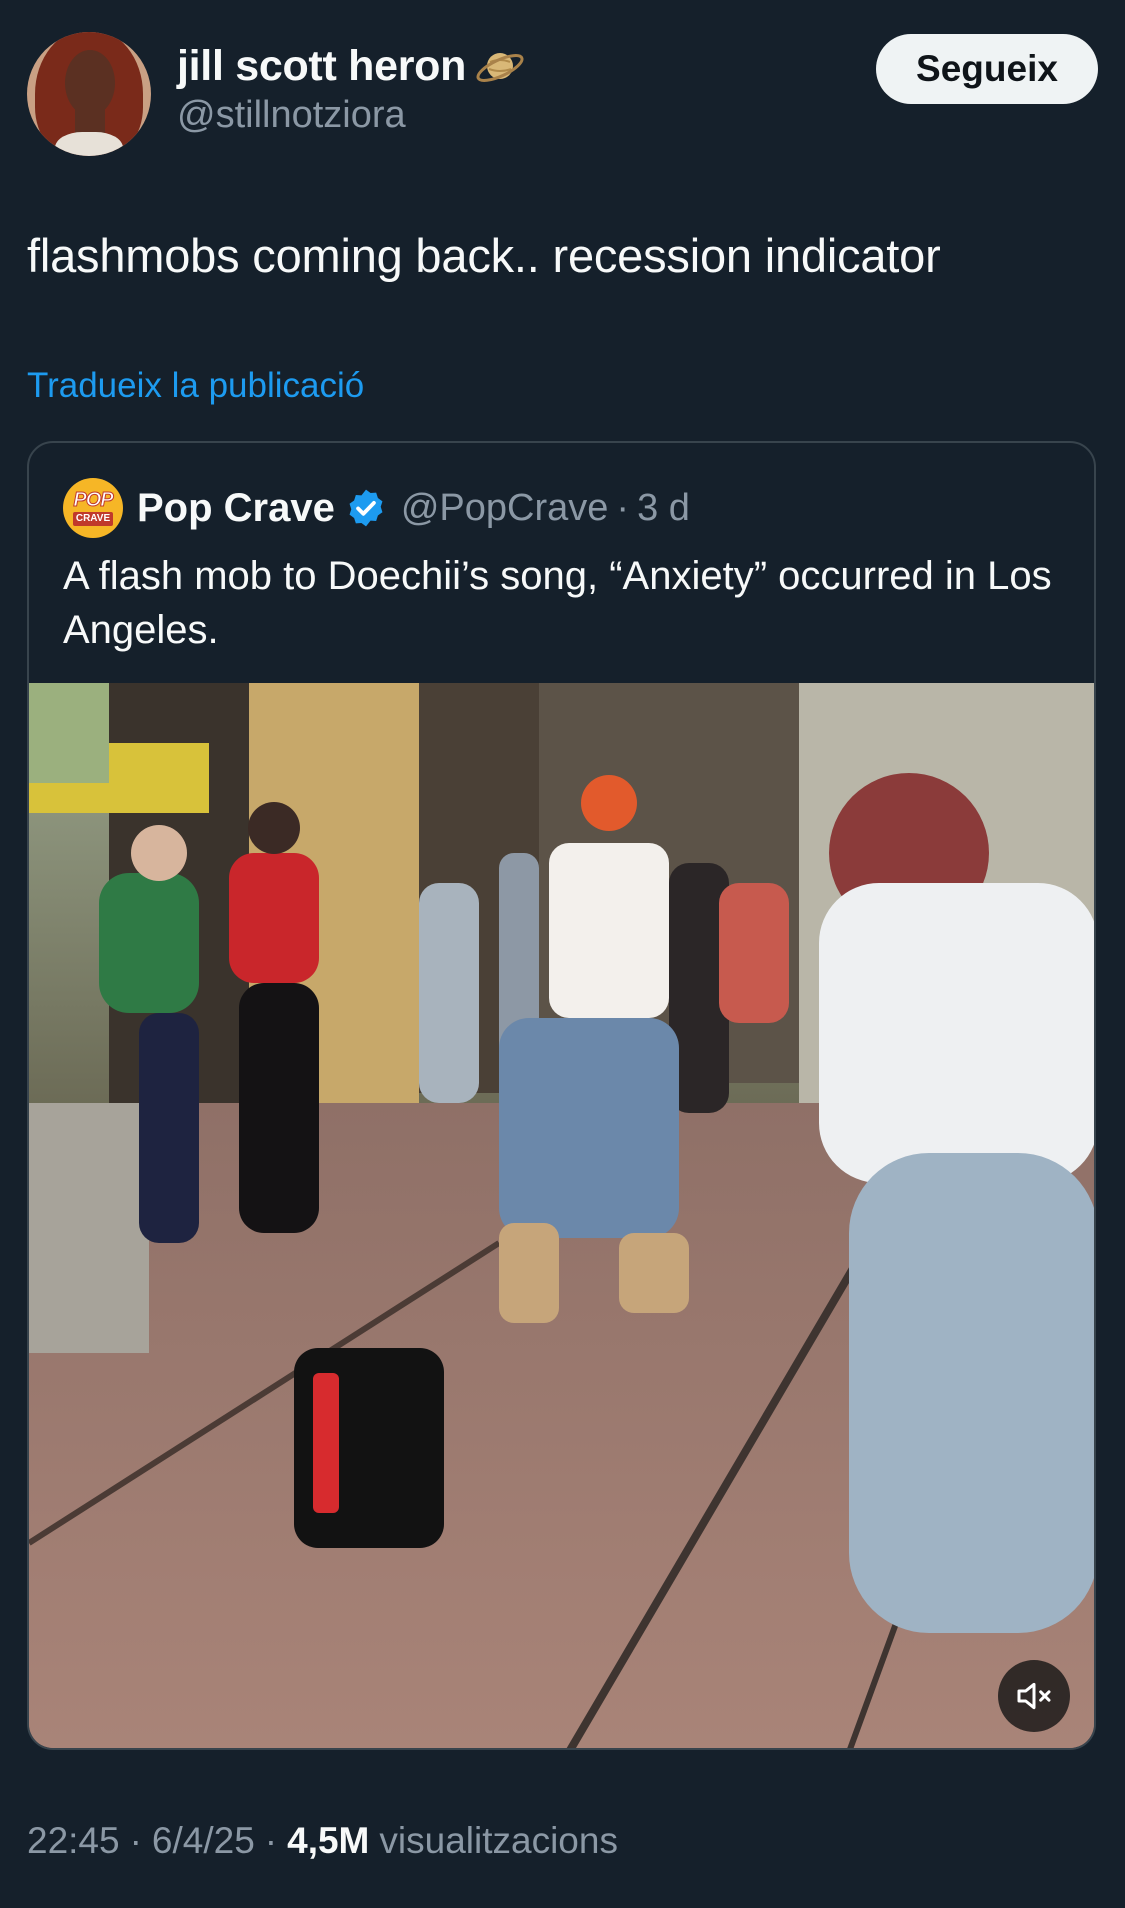  Describe the element at coordinates (321, 66) in the screenshot. I see `author-display-name: jill scott heron` at that location.